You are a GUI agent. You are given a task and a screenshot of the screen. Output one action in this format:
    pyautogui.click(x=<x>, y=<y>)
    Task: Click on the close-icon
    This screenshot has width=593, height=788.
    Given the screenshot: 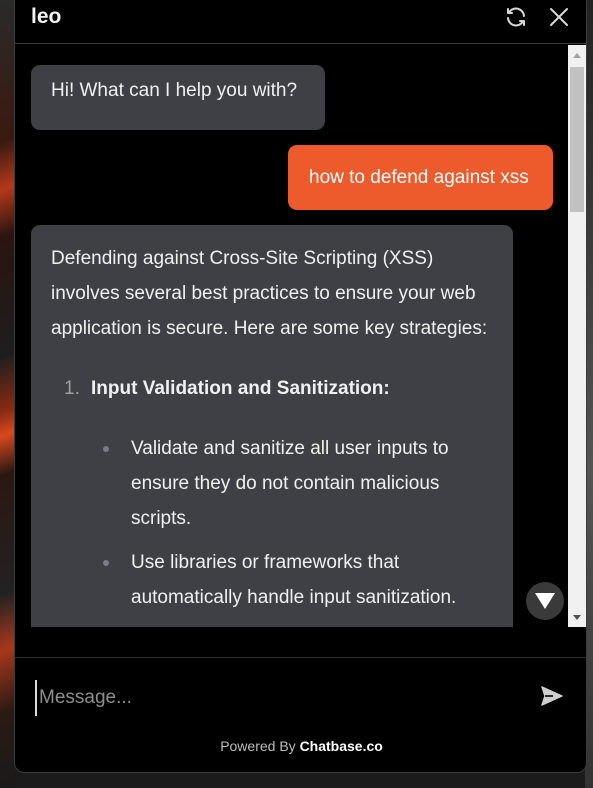 What is the action you would take?
    pyautogui.click(x=559, y=17)
    